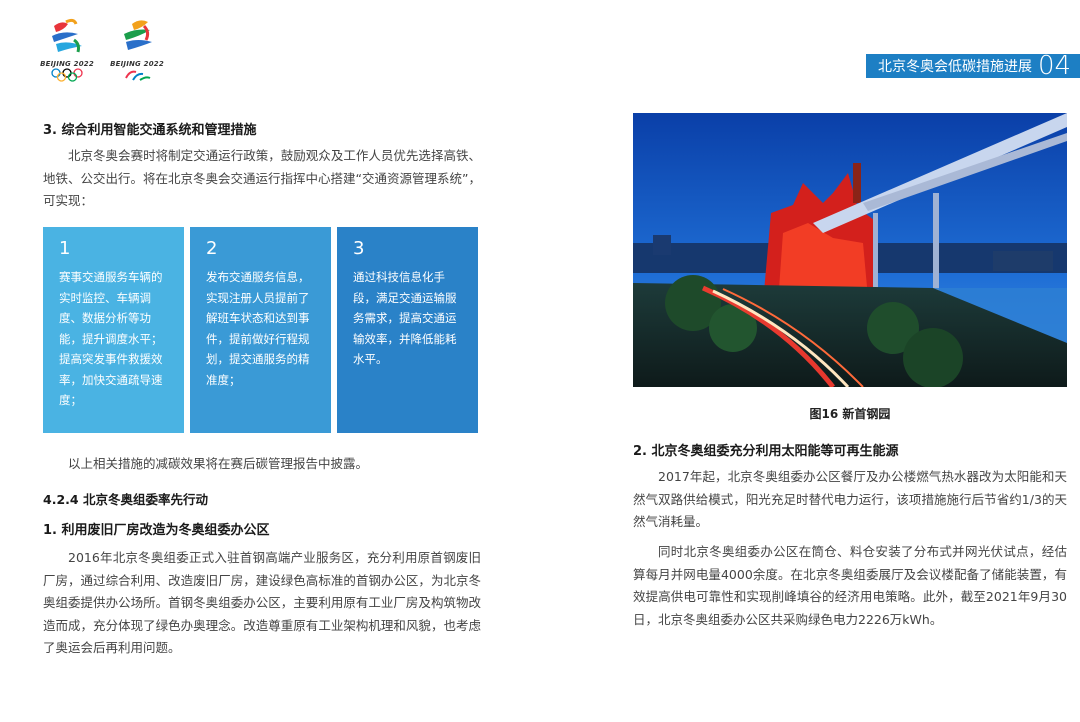  What do you see at coordinates (67, 75) in the screenshot?
I see `olympic-rings-icon` at bounding box center [67, 75].